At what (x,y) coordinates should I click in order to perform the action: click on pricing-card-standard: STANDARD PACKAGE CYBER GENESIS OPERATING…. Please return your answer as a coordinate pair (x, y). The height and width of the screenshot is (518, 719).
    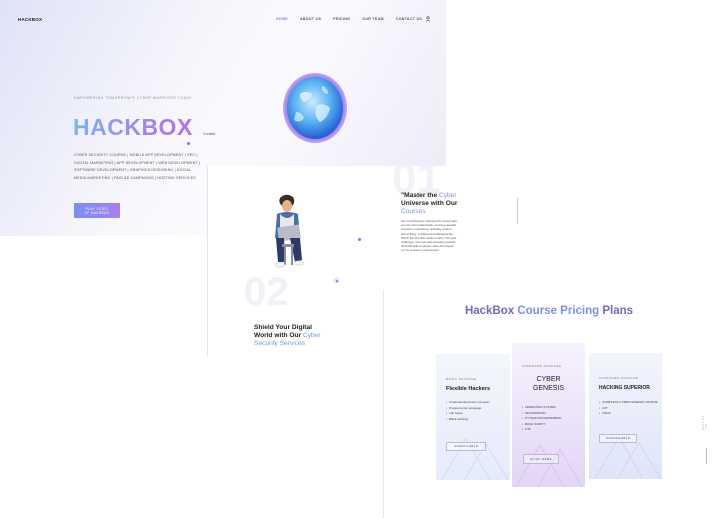
    Looking at the image, I should click on (548, 415).